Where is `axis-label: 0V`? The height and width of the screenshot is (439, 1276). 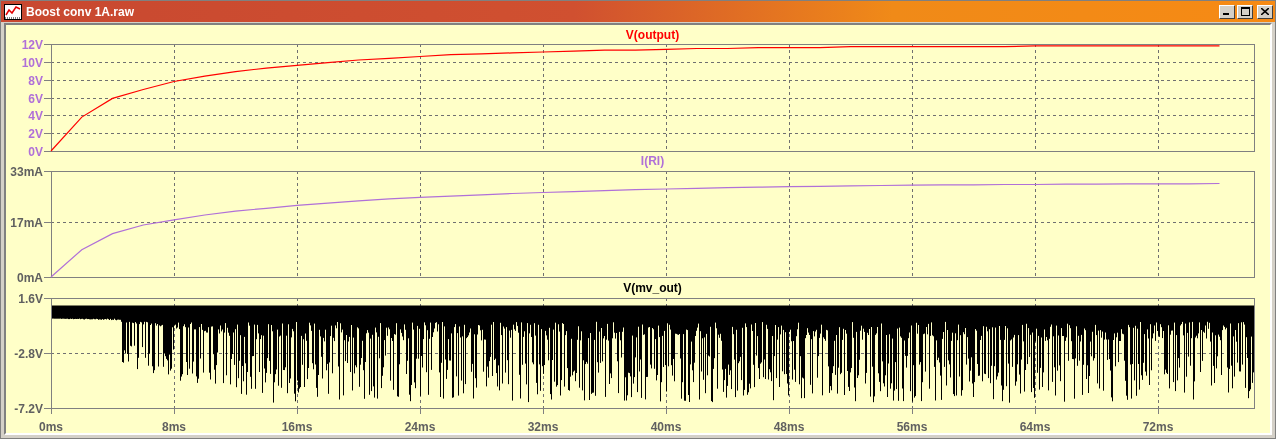
axis-label: 0V is located at coordinates (35, 150).